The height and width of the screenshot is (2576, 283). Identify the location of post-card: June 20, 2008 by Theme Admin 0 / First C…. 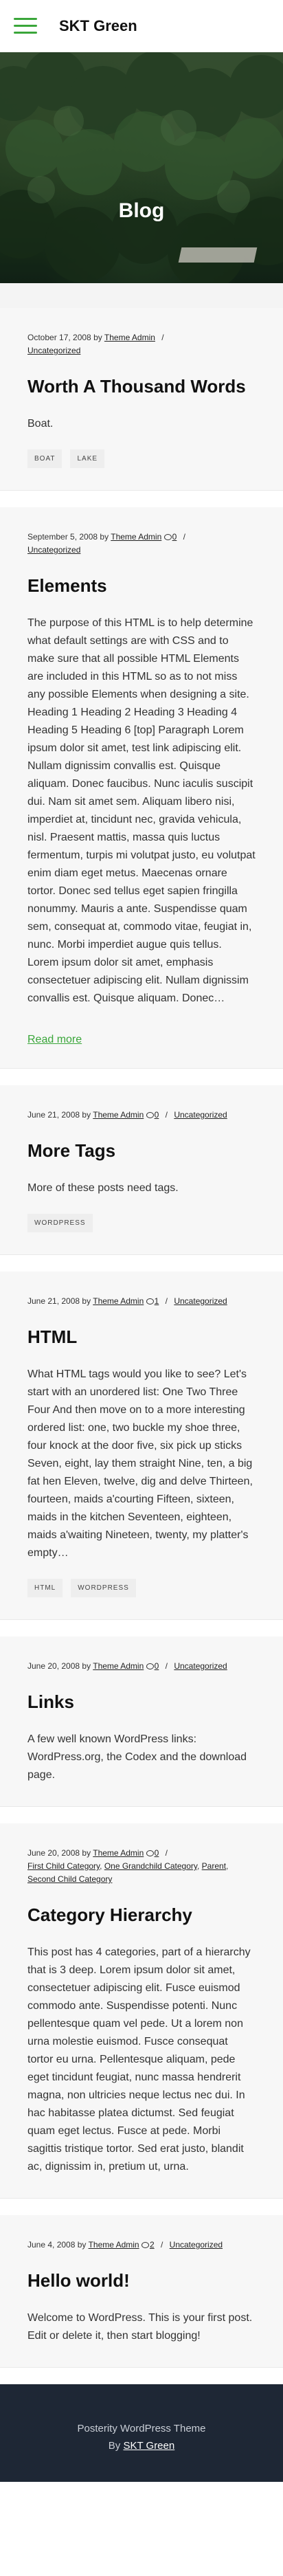
(141, 2011).